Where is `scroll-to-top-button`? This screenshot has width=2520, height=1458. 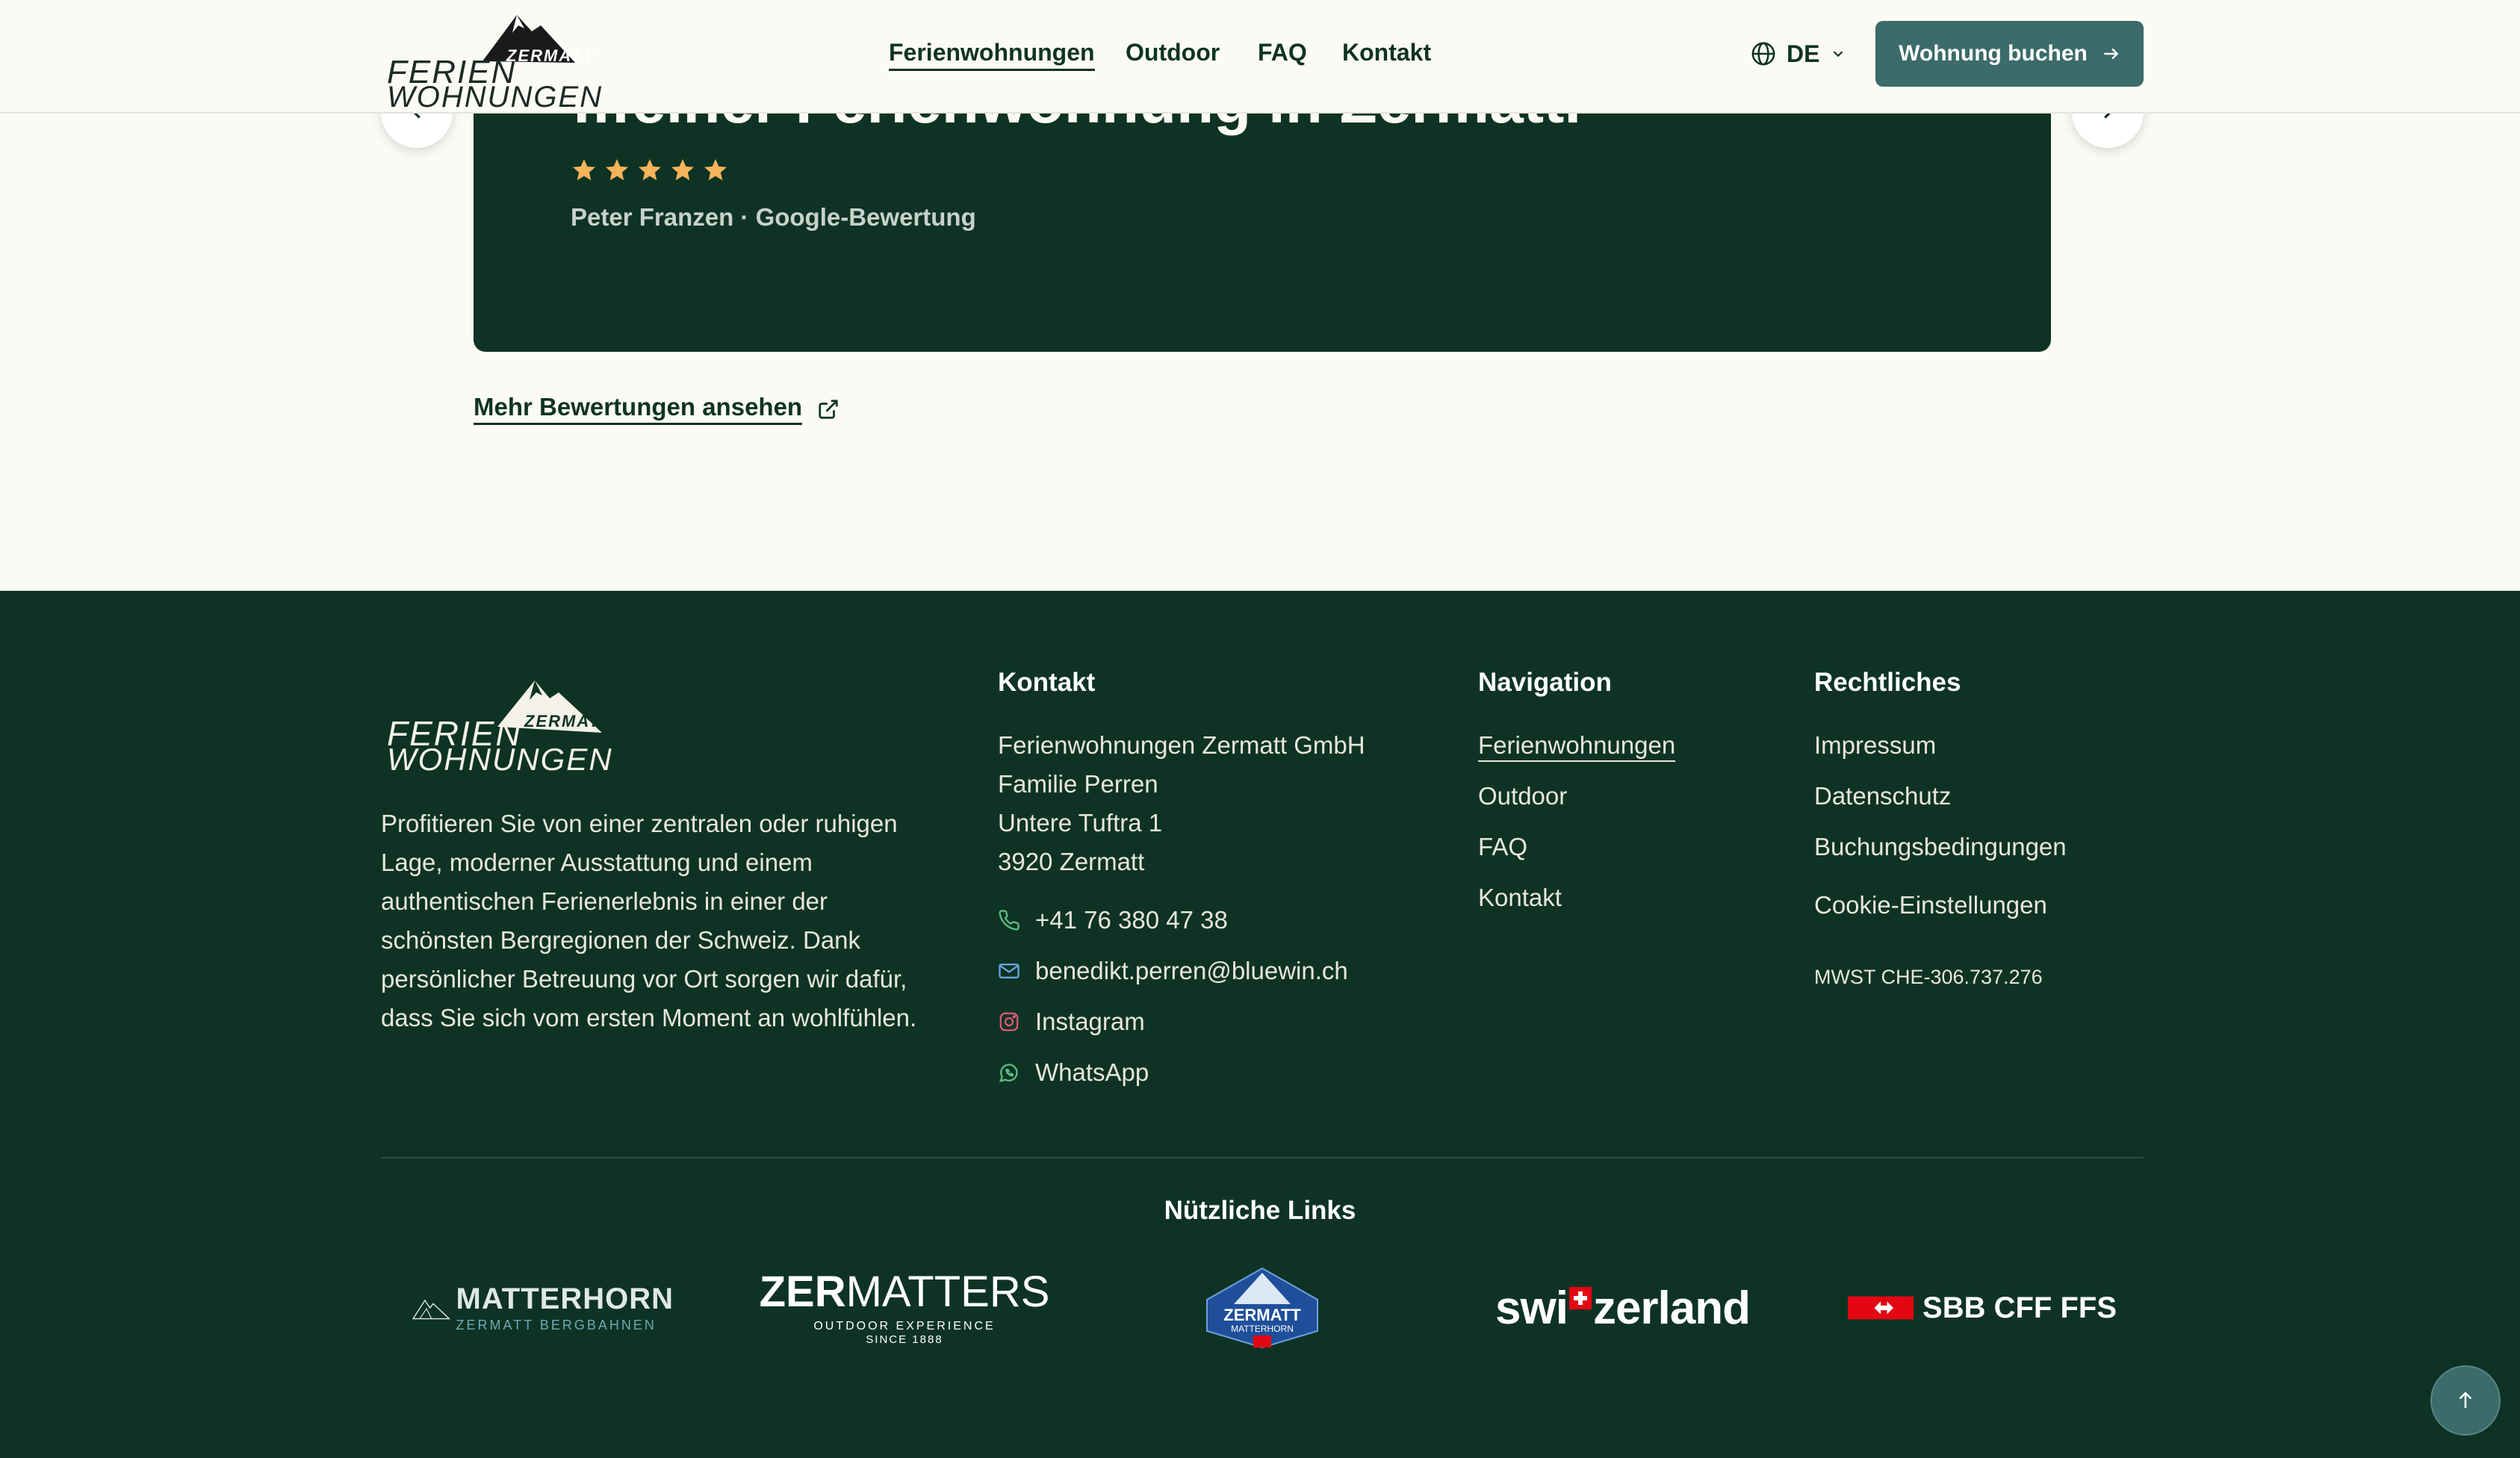
scroll-to-top-button is located at coordinates (2465, 1400).